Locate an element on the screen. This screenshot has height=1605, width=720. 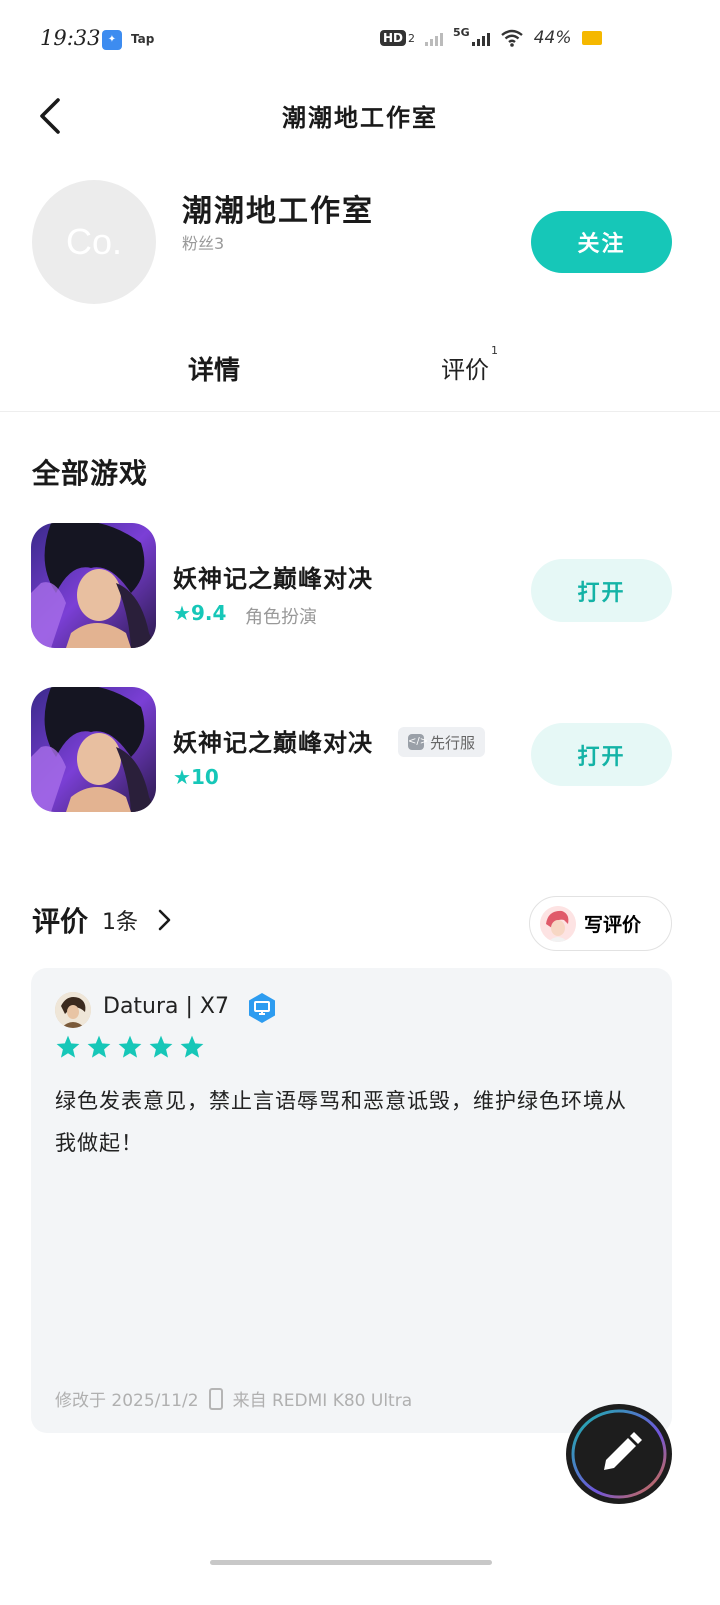
notification-app-icon: ✦ is located at coordinates (112, 40).